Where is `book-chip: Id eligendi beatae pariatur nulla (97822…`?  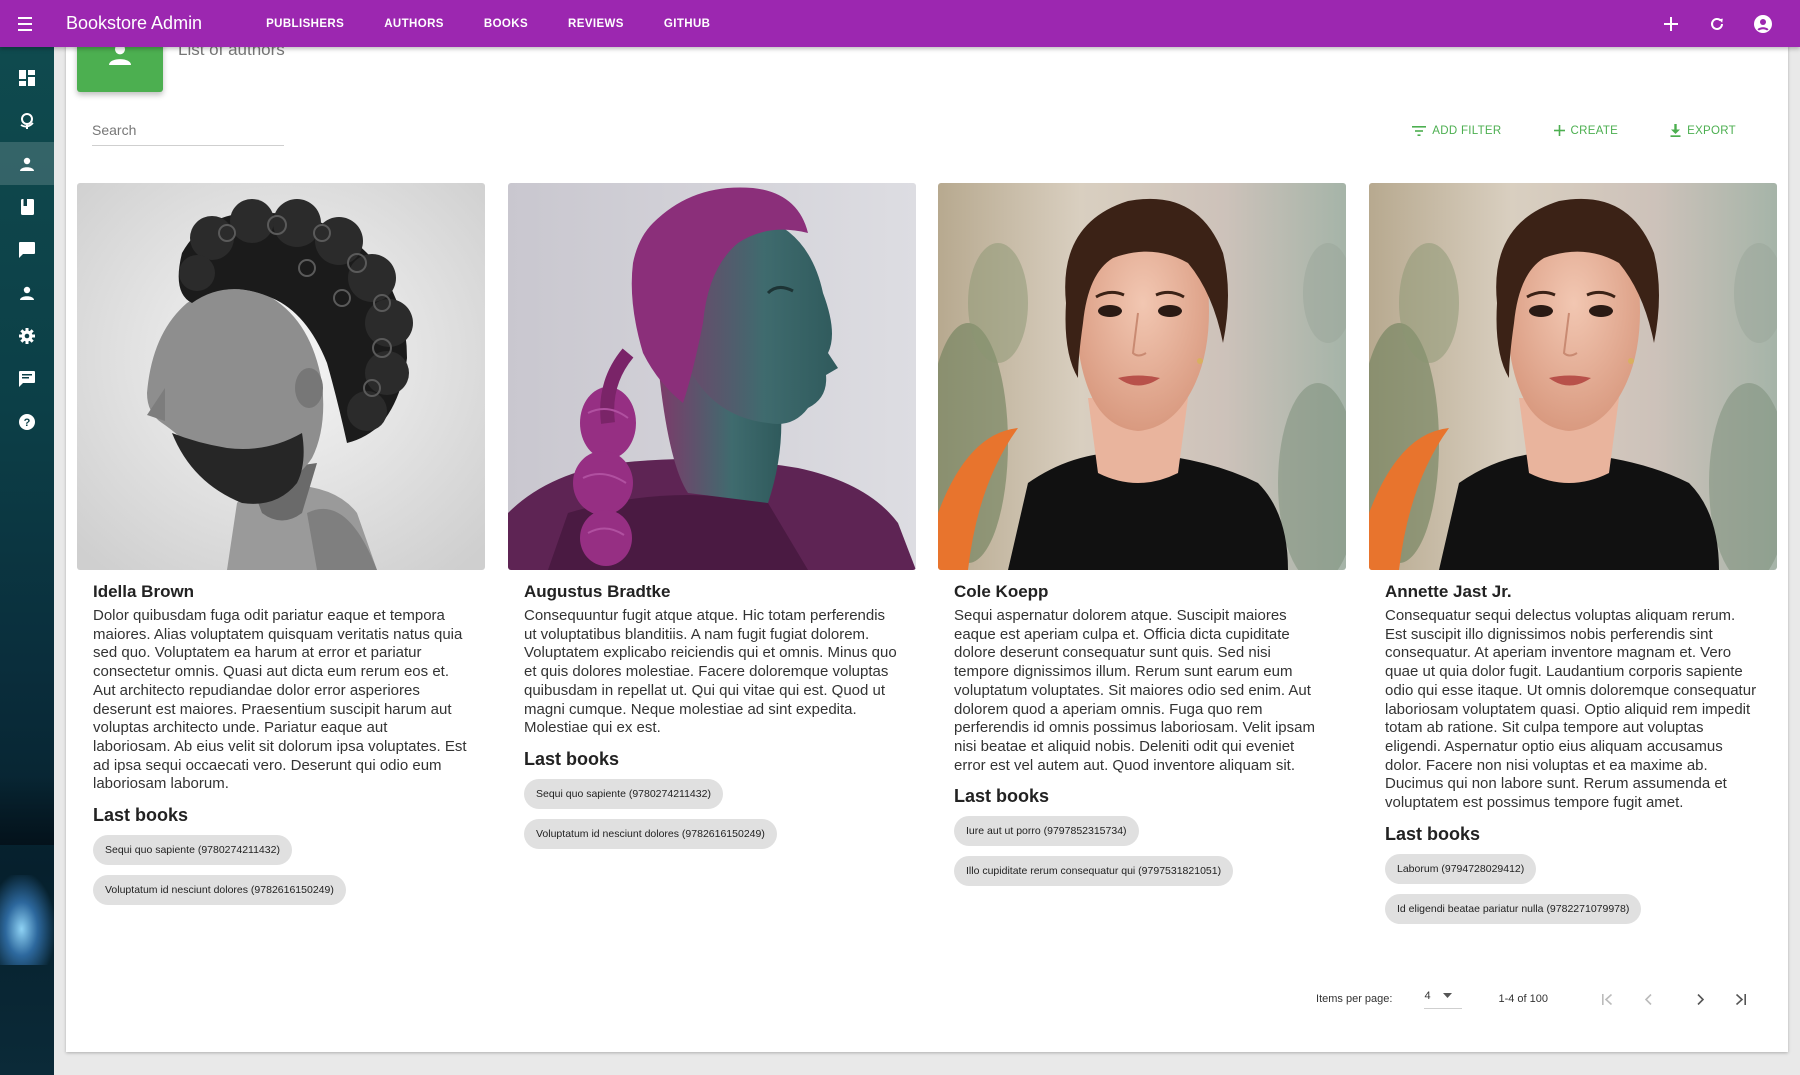 book-chip: Id eligendi beatae pariatur nulla (97822… is located at coordinates (1513, 908).